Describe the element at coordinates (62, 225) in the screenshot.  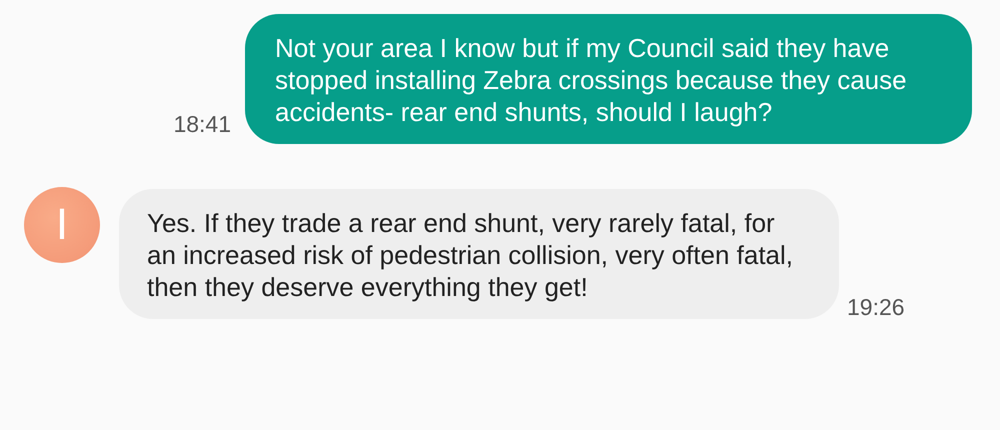
I see `avatar: I` at that location.